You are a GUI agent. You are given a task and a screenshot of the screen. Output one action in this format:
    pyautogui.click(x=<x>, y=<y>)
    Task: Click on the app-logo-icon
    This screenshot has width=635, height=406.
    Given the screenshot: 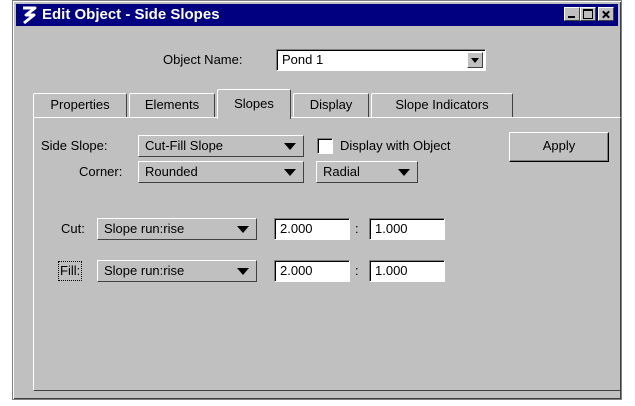 What is the action you would take?
    pyautogui.click(x=30, y=15)
    